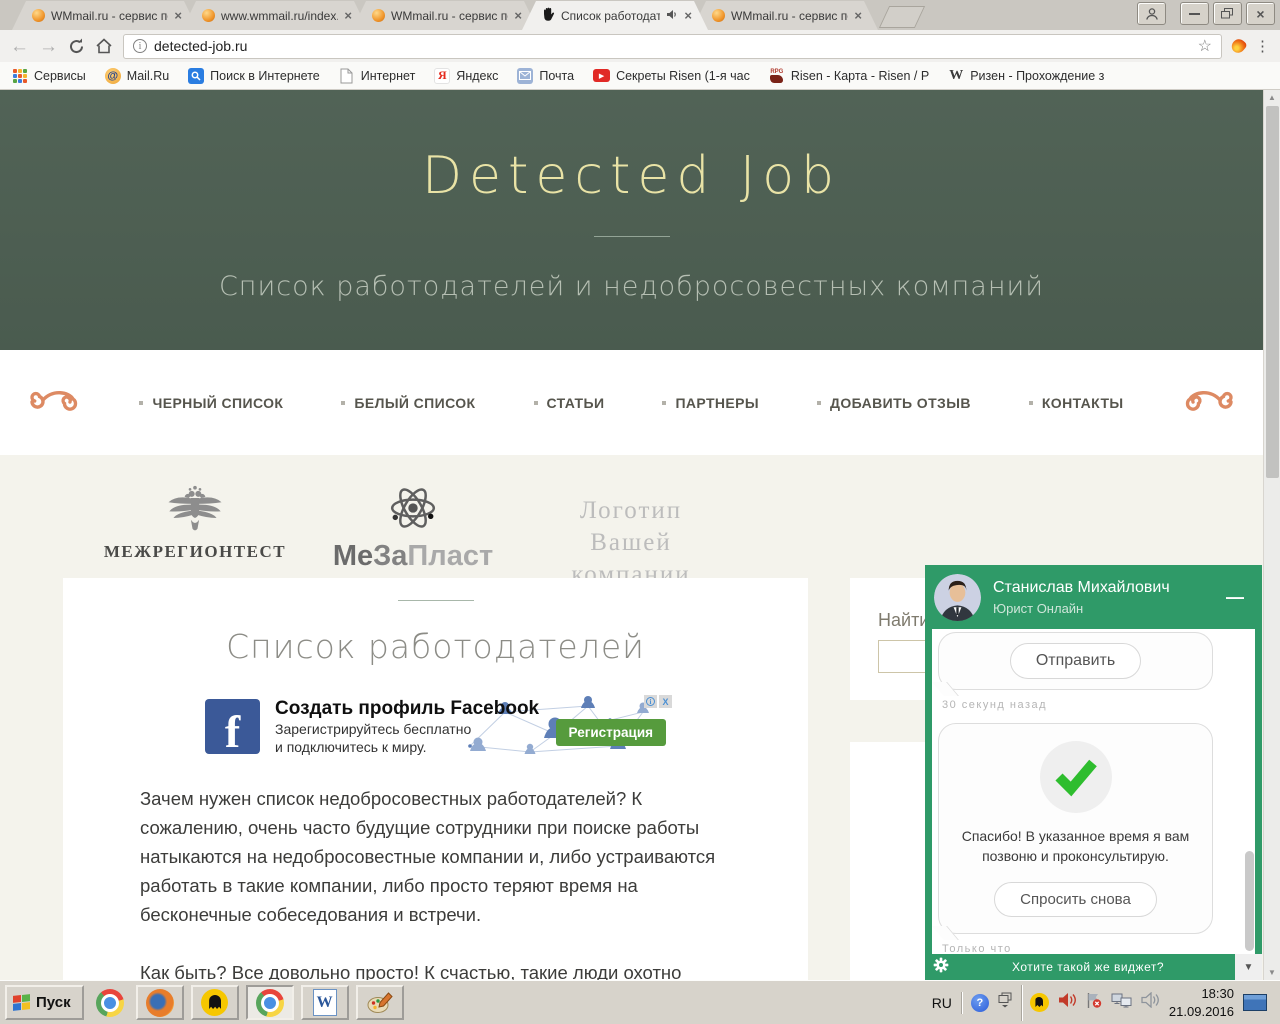 The image size is (1280, 1024). What do you see at coordinates (671, 76) in the screenshot?
I see `bookmark-risen-secrets: ▶ Секреты Risen (1-я час` at bounding box center [671, 76].